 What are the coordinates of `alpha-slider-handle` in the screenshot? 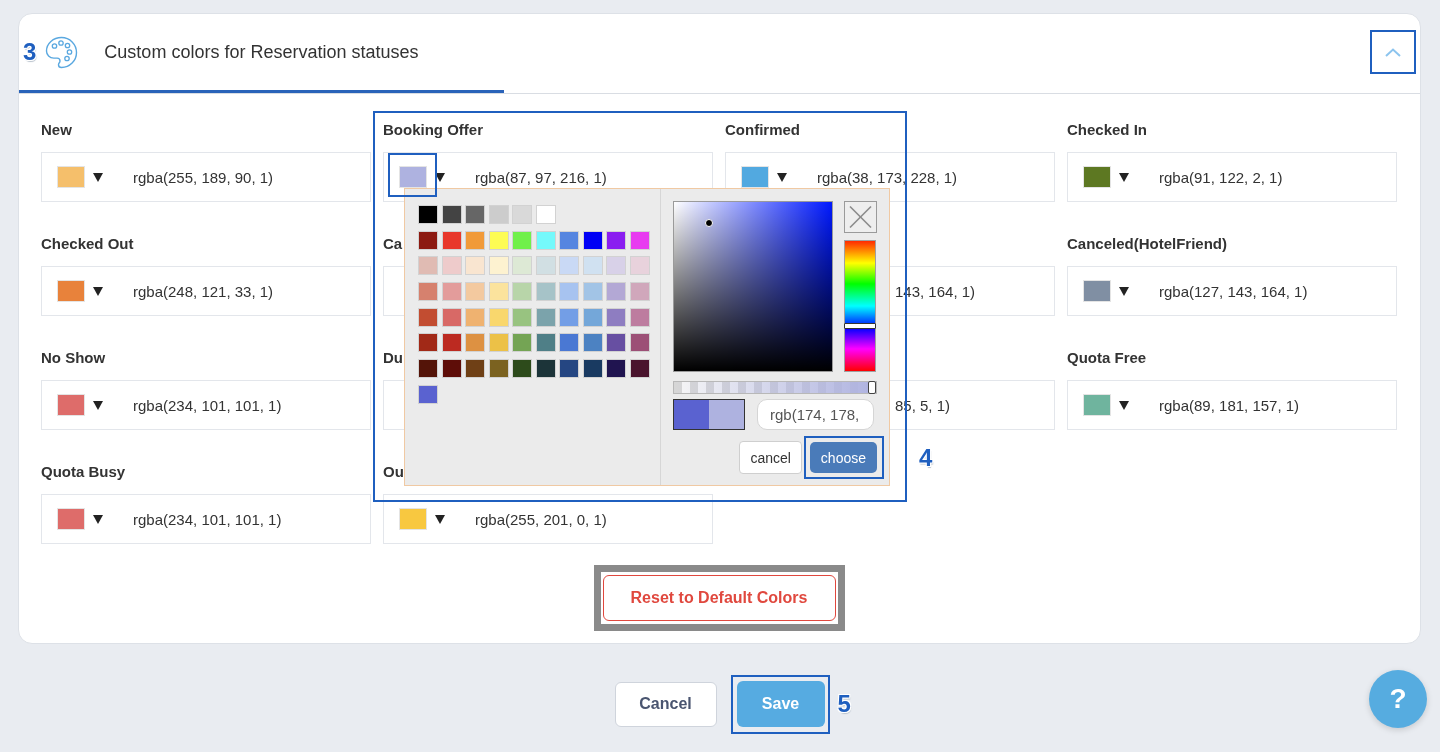 It's located at (872, 387).